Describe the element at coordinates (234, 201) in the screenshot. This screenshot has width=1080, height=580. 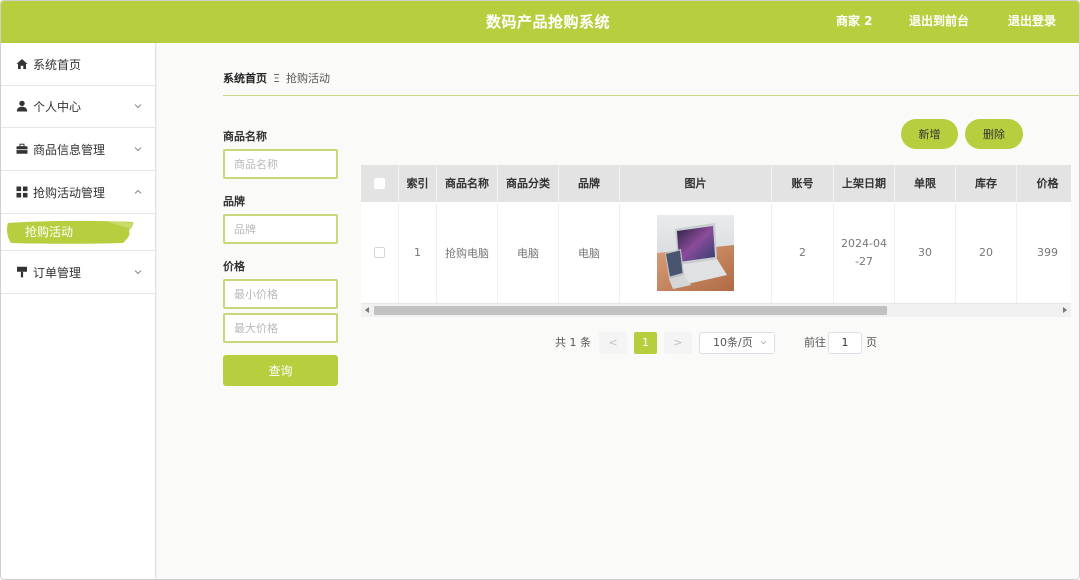
I see `brand-label: 品牌` at that location.